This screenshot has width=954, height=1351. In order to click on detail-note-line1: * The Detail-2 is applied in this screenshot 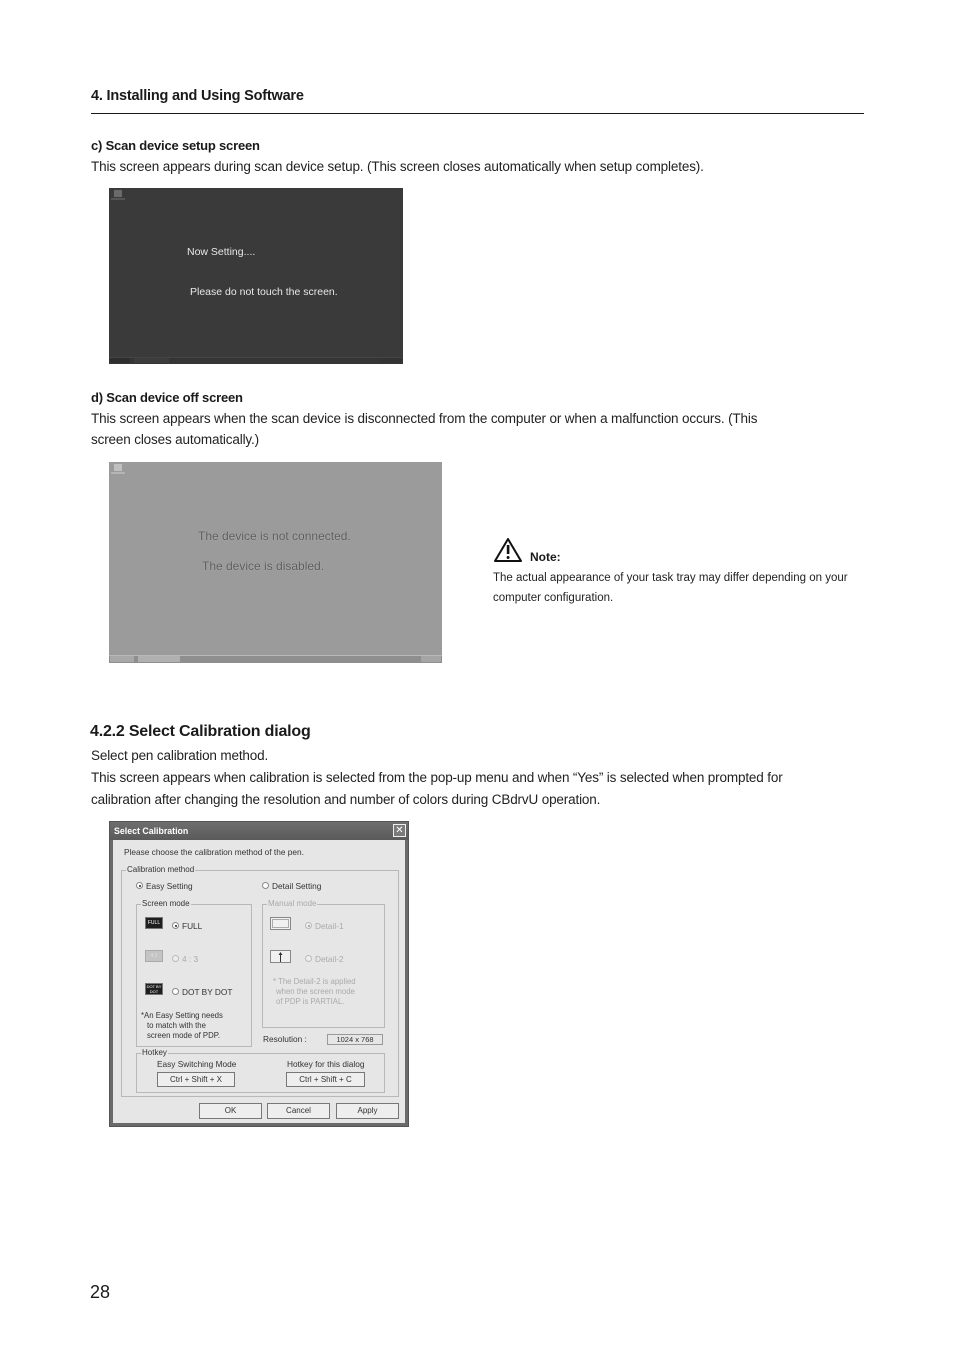, I will do `click(314, 981)`.